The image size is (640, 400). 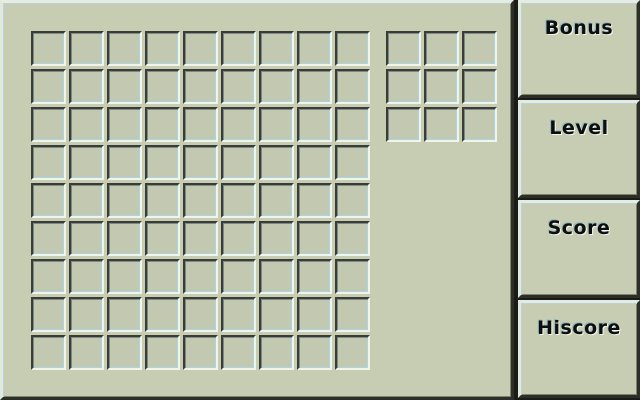 I want to click on level-label: Level, so click(x=579, y=128).